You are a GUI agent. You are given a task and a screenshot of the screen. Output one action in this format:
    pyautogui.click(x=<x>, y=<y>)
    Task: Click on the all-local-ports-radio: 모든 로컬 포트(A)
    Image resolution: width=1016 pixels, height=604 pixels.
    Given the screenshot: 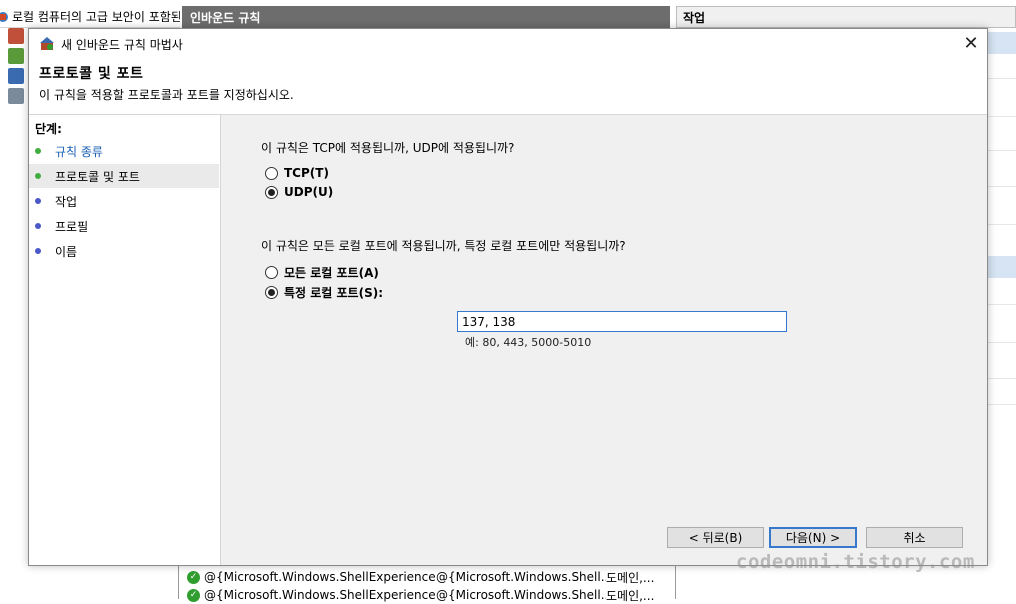 What is the action you would take?
    pyautogui.click(x=322, y=272)
    